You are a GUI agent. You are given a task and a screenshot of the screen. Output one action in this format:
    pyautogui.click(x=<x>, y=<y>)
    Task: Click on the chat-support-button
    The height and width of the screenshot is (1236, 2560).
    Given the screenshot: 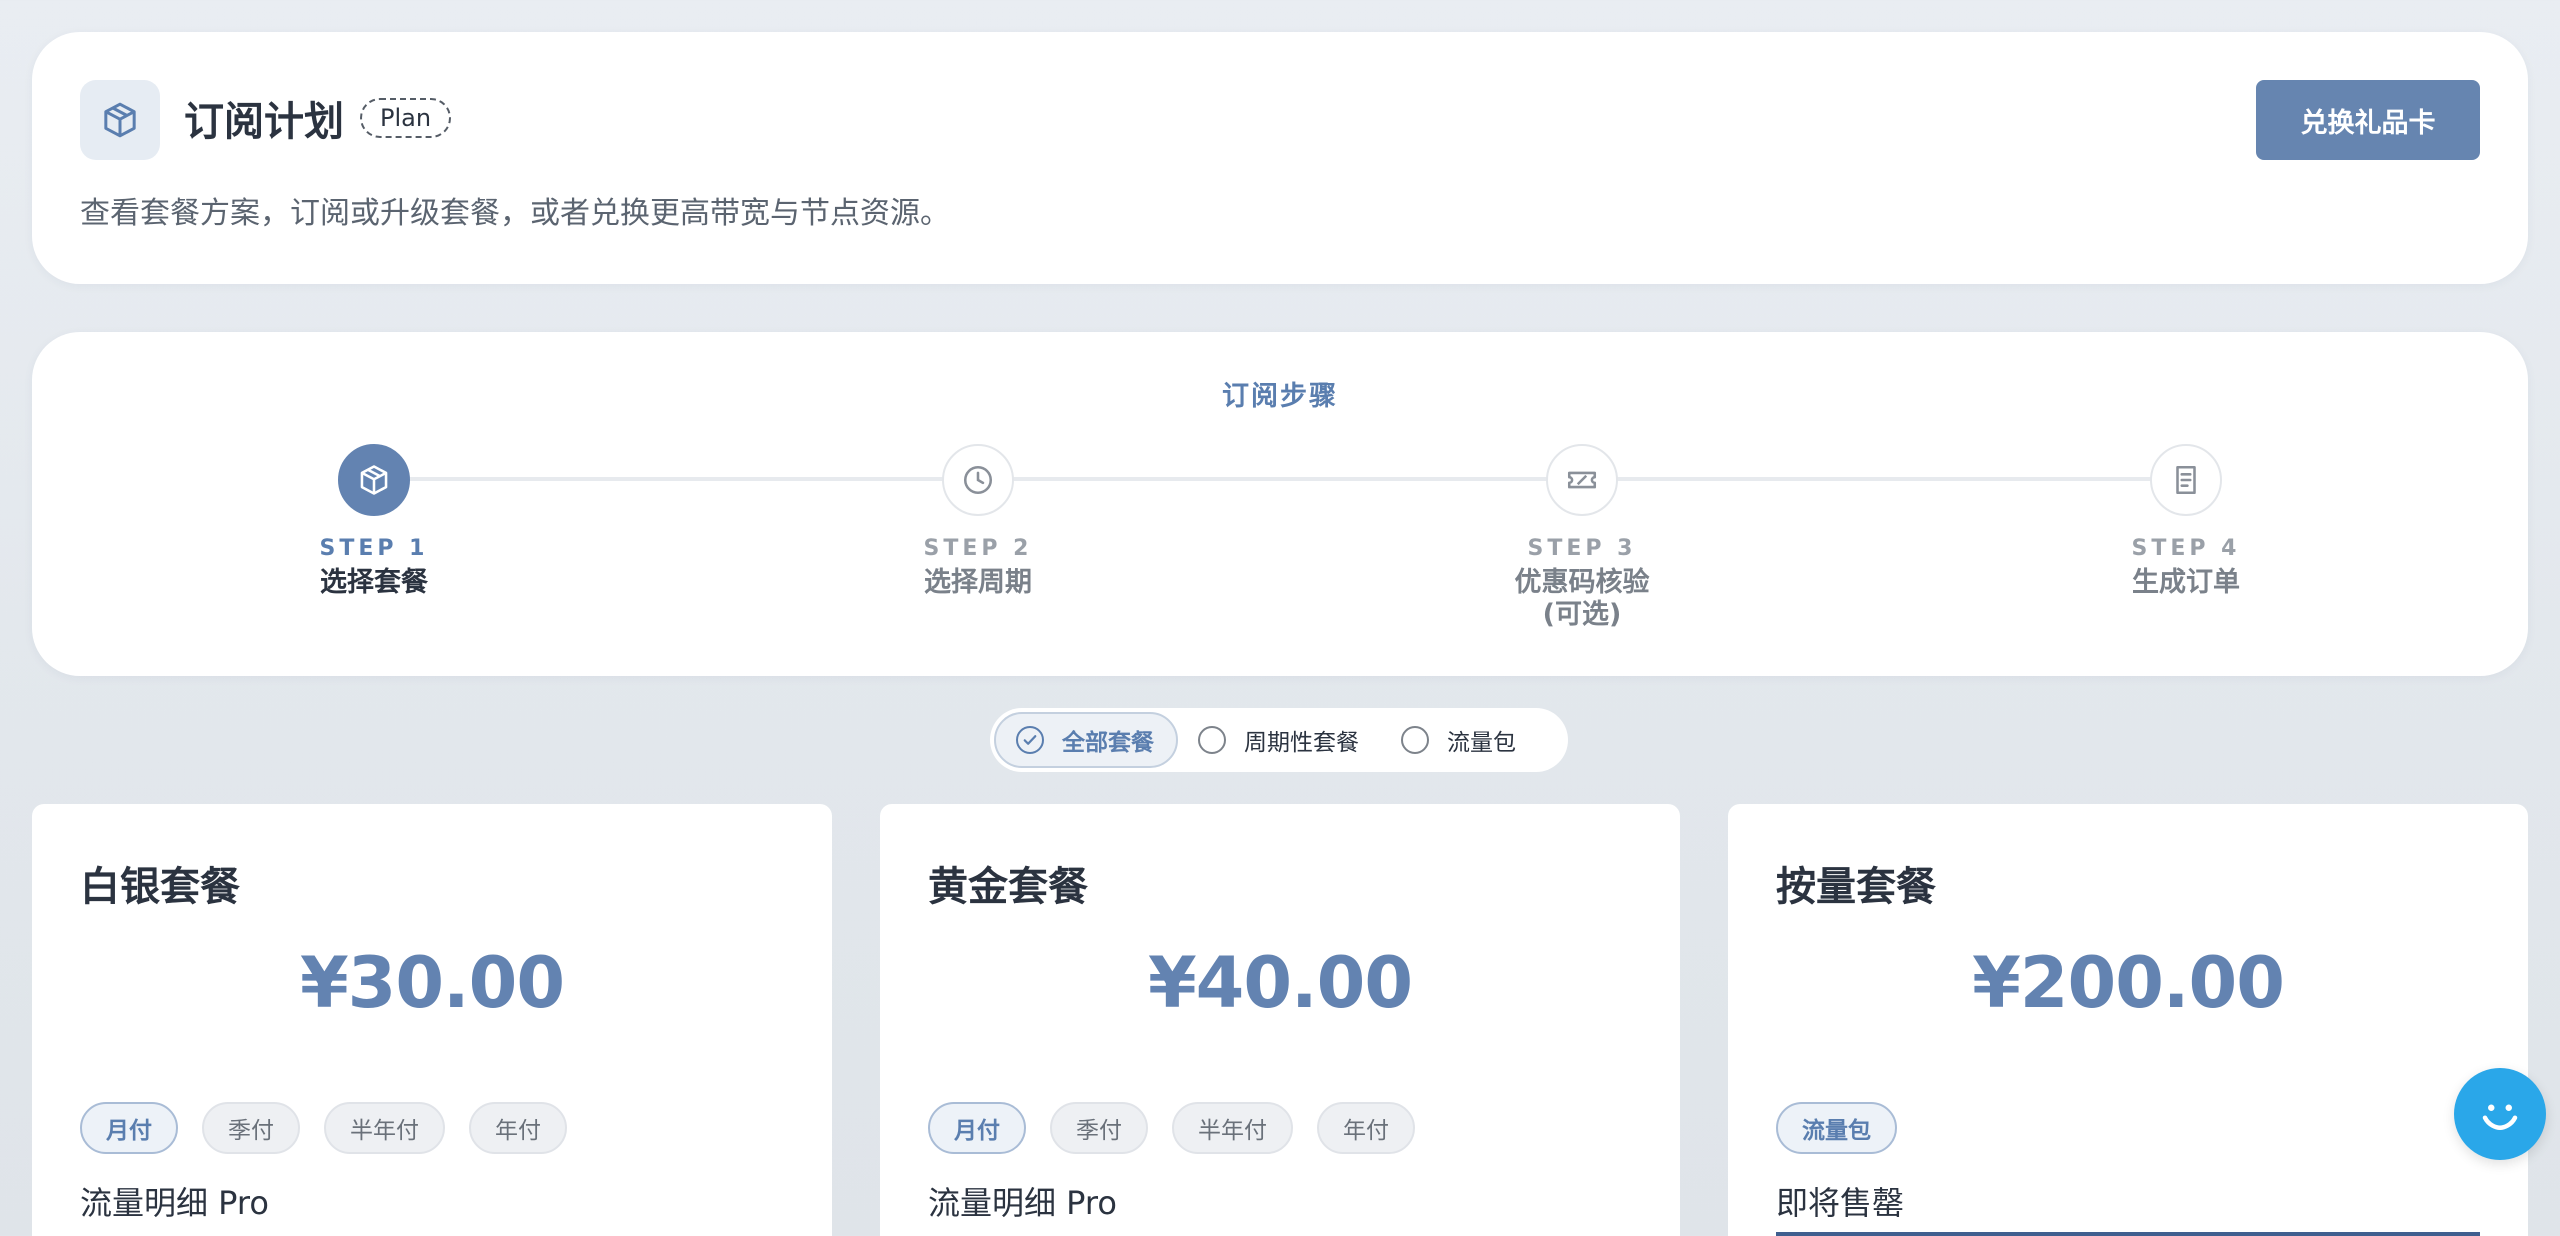 What is the action you would take?
    pyautogui.click(x=2500, y=1114)
    